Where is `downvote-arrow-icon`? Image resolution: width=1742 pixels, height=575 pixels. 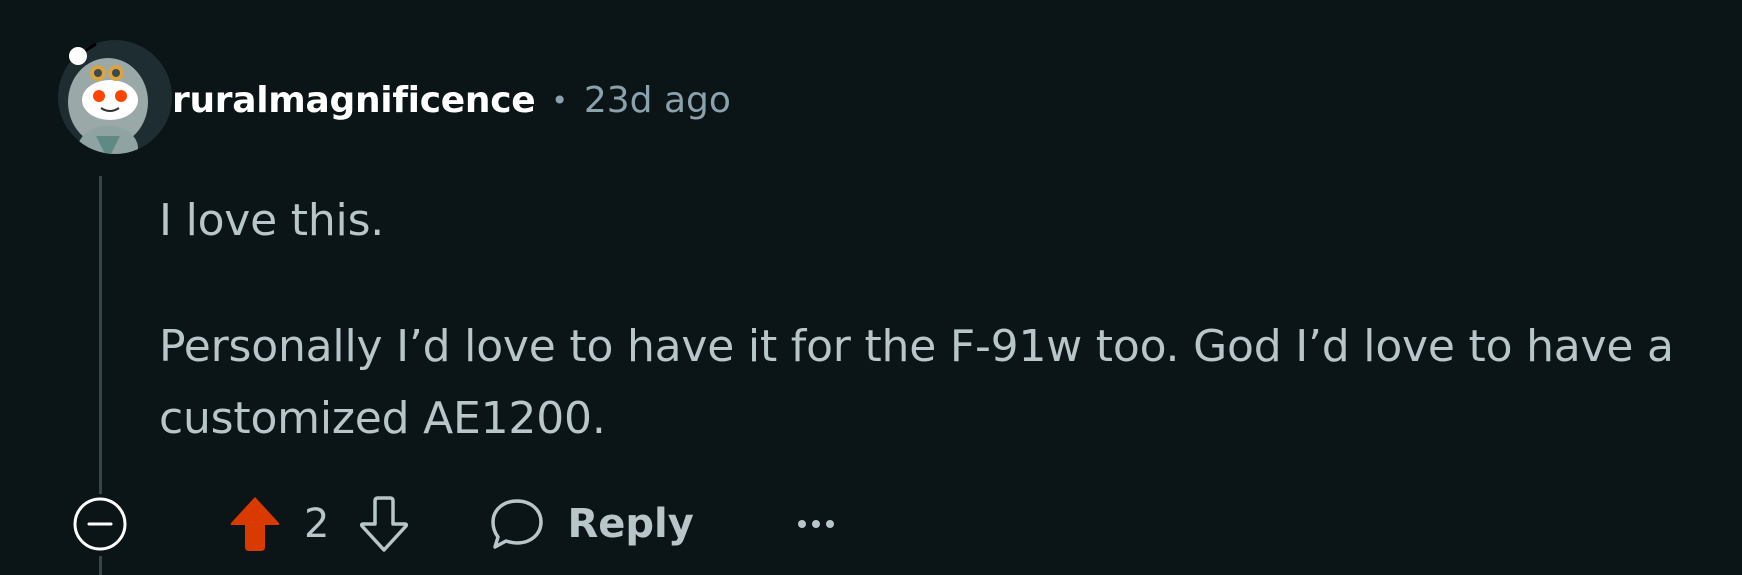 downvote-arrow-icon is located at coordinates (384, 524).